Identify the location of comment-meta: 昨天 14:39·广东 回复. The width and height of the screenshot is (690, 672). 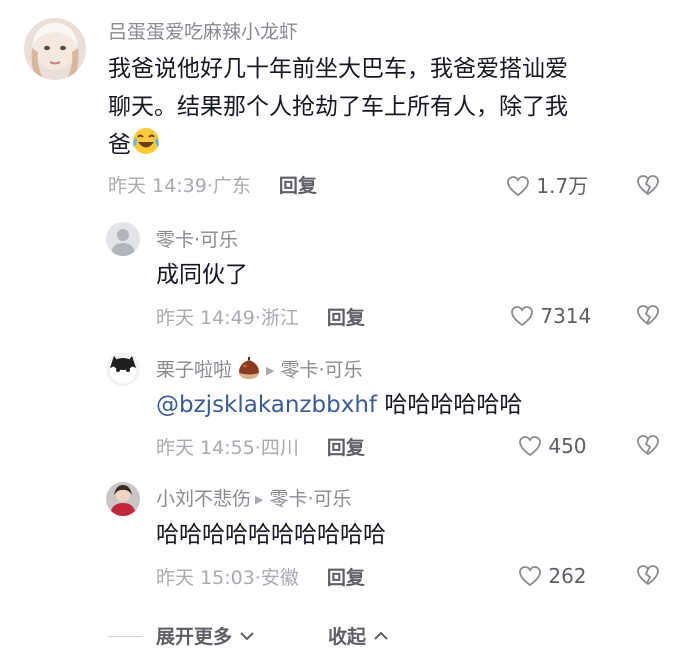
(212, 186).